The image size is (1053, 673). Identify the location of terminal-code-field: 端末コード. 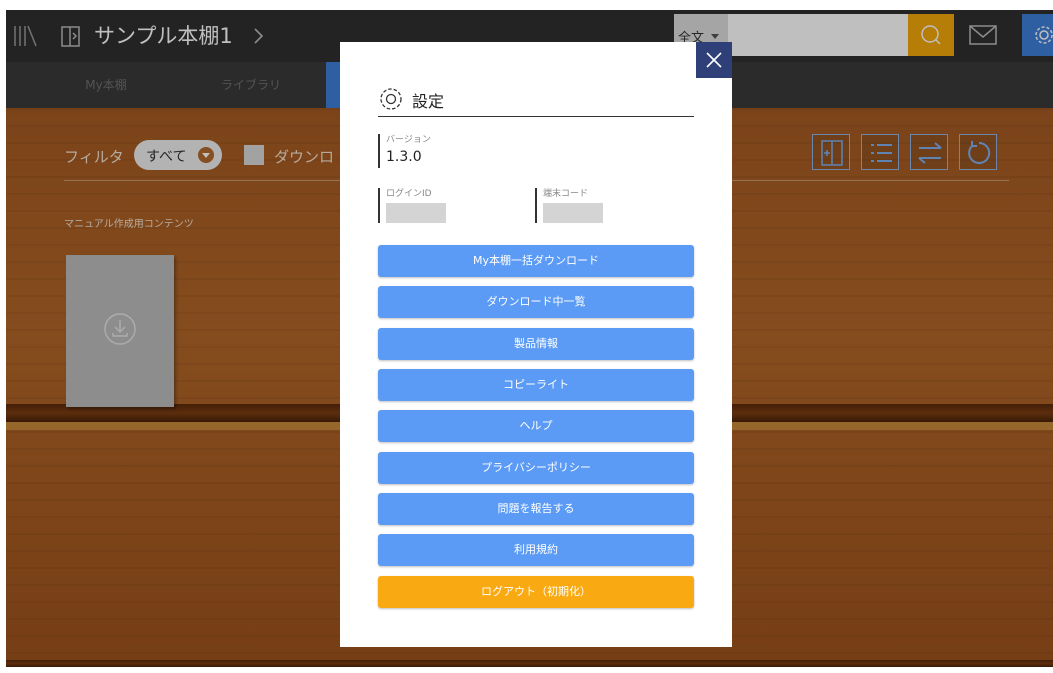
(569, 205).